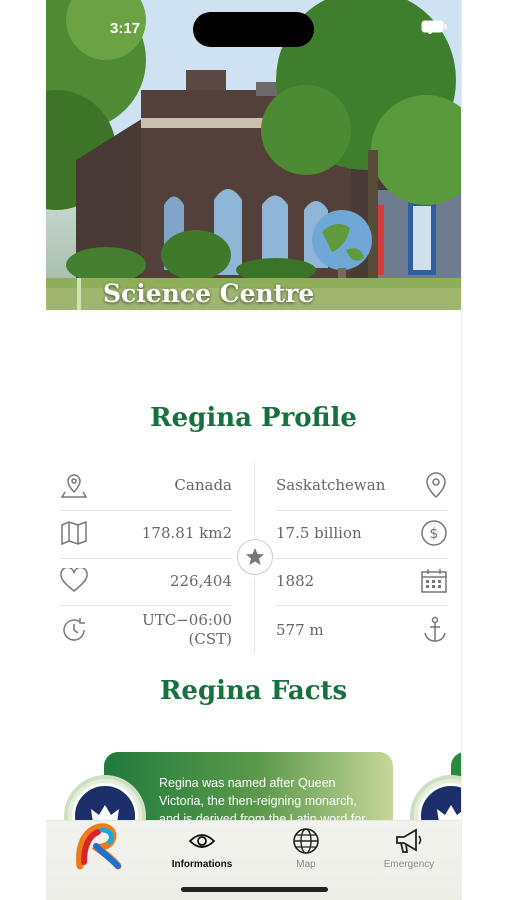 Image resolution: width=507 pixels, height=900 pixels. What do you see at coordinates (203, 484) in the screenshot?
I see `country-value: Canada` at bounding box center [203, 484].